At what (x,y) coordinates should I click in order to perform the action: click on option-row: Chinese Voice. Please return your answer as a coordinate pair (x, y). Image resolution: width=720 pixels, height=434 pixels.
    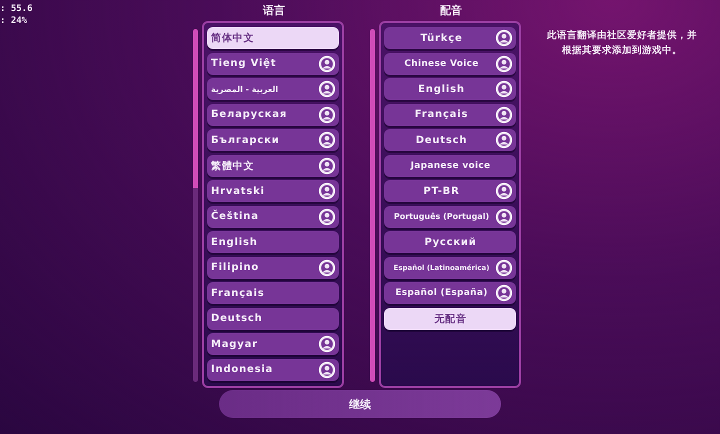
    Looking at the image, I should click on (450, 63).